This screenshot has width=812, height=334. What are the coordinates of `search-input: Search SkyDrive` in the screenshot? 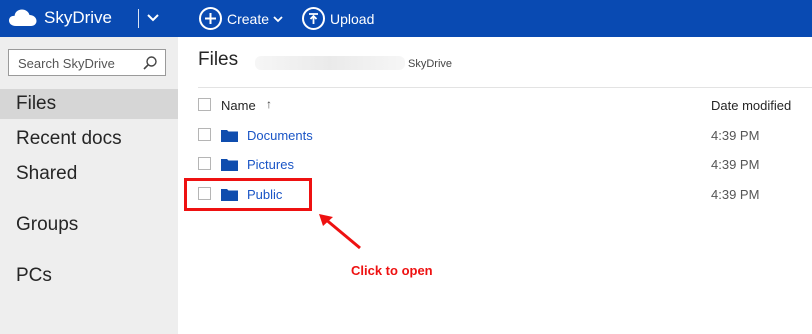 It's located at (87, 62).